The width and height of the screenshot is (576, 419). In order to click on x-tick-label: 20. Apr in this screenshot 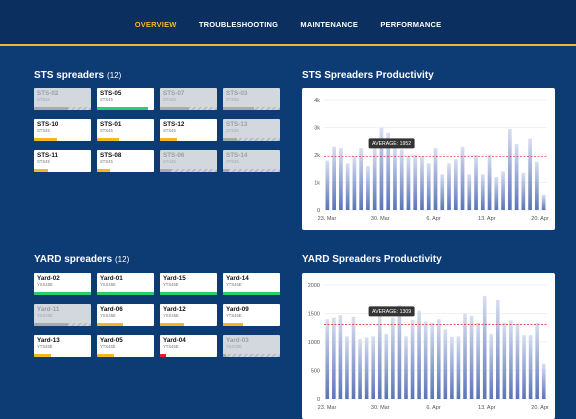, I will do `click(540, 219)`.